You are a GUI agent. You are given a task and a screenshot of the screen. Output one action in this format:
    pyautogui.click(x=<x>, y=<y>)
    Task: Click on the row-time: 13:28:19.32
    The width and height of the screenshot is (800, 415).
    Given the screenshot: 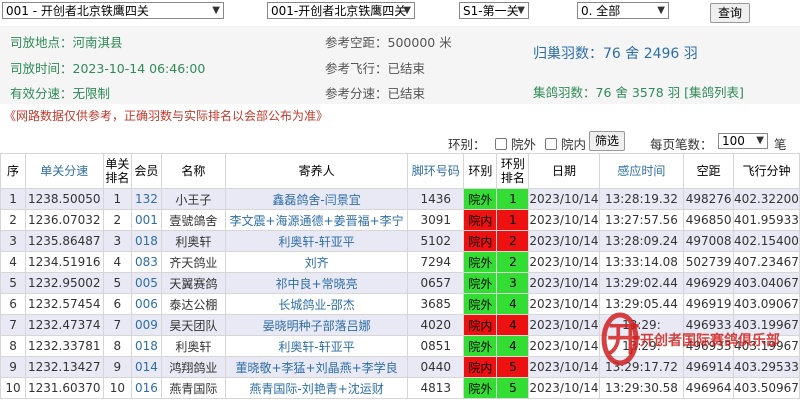 What is the action you would take?
    pyautogui.click(x=641, y=199)
    